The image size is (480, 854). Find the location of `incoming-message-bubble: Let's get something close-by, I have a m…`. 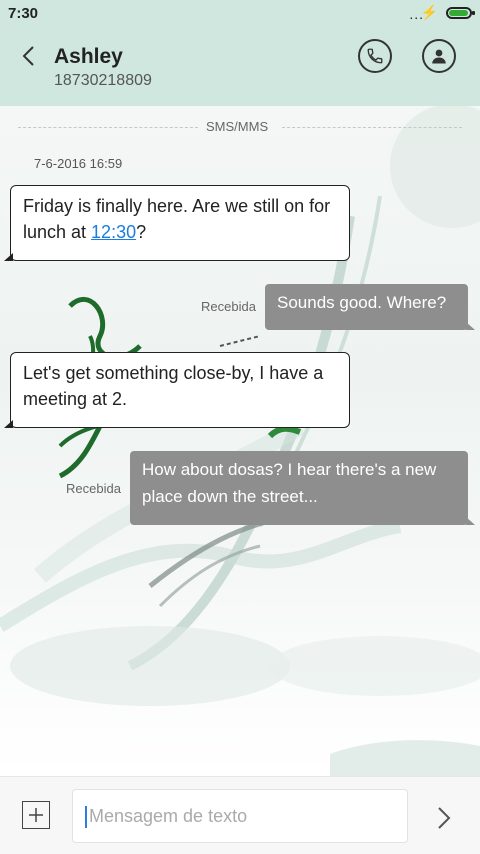

incoming-message-bubble: Let's get something close-by, I have a m… is located at coordinates (177, 390).